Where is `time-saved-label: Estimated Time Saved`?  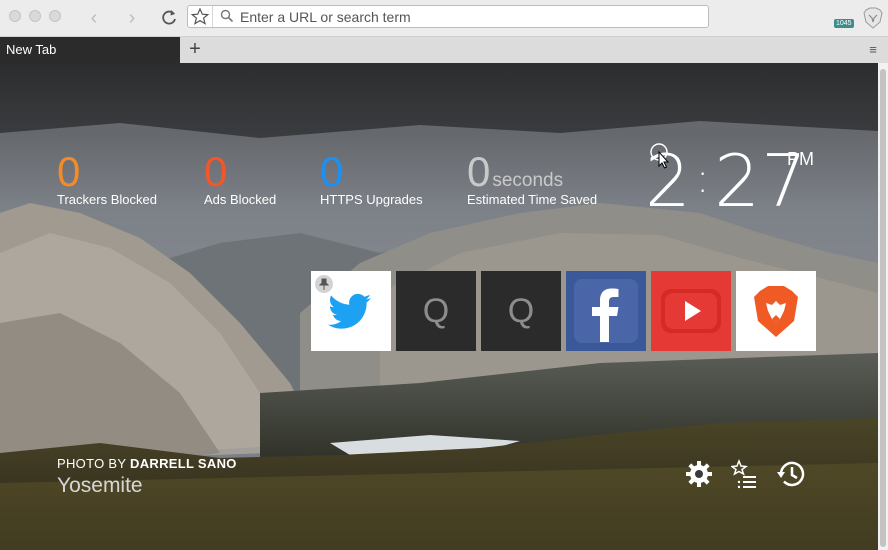 time-saved-label: Estimated Time Saved is located at coordinates (532, 199).